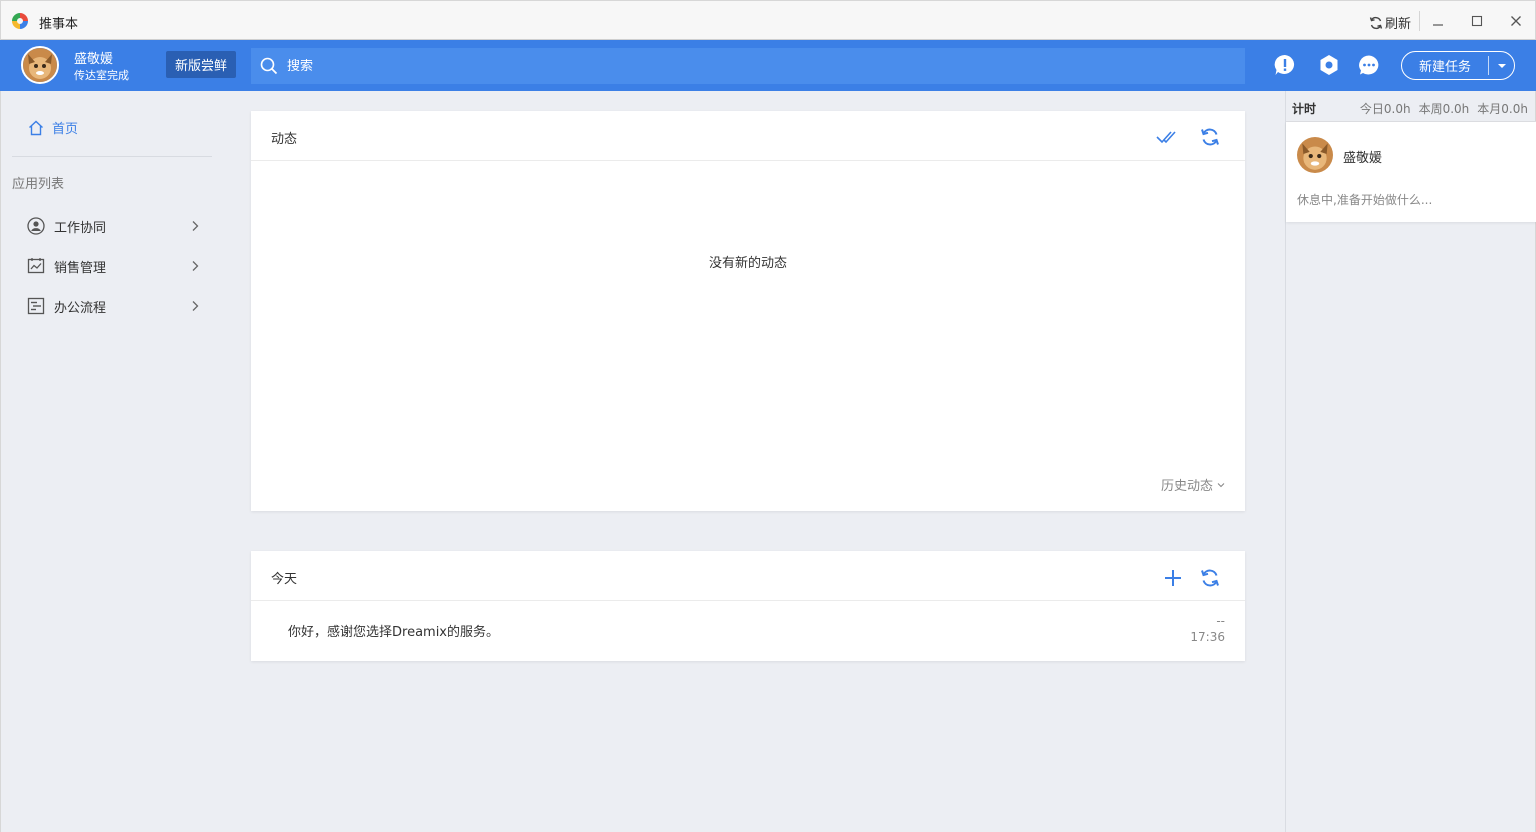 This screenshot has height=832, width=1536. I want to click on today-title: 今天, so click(284, 579).